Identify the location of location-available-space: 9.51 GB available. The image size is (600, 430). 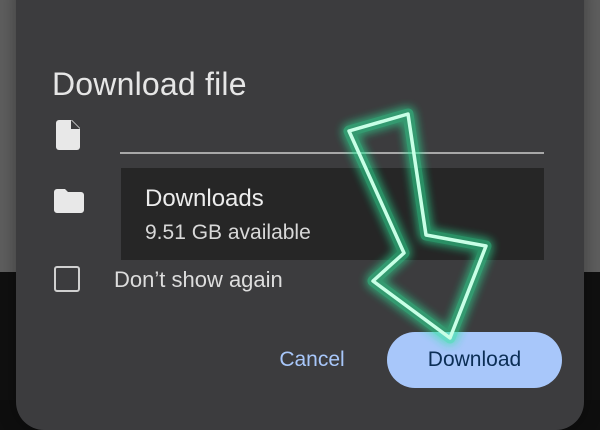
(228, 232).